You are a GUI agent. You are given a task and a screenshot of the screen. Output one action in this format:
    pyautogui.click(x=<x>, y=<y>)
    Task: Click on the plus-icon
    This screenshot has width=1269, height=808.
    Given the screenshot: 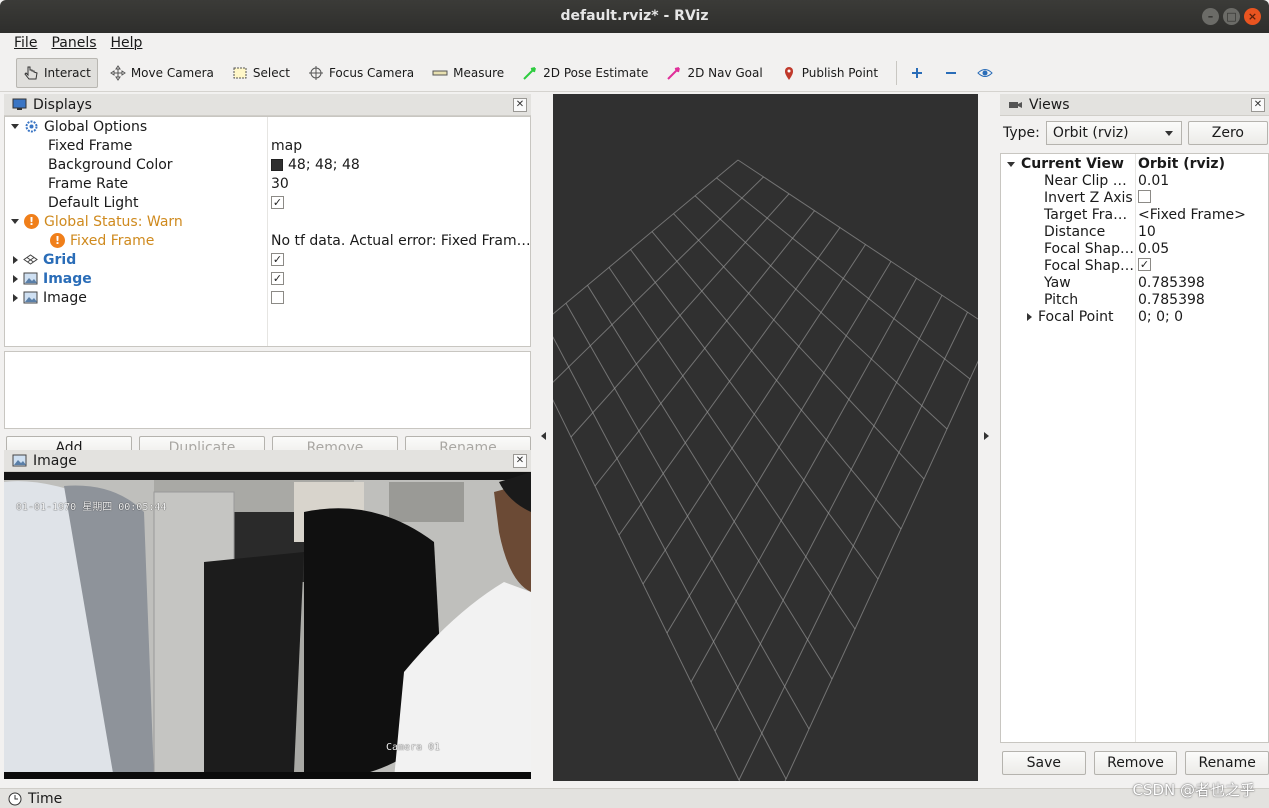 What is the action you would take?
    pyautogui.click(x=917, y=72)
    